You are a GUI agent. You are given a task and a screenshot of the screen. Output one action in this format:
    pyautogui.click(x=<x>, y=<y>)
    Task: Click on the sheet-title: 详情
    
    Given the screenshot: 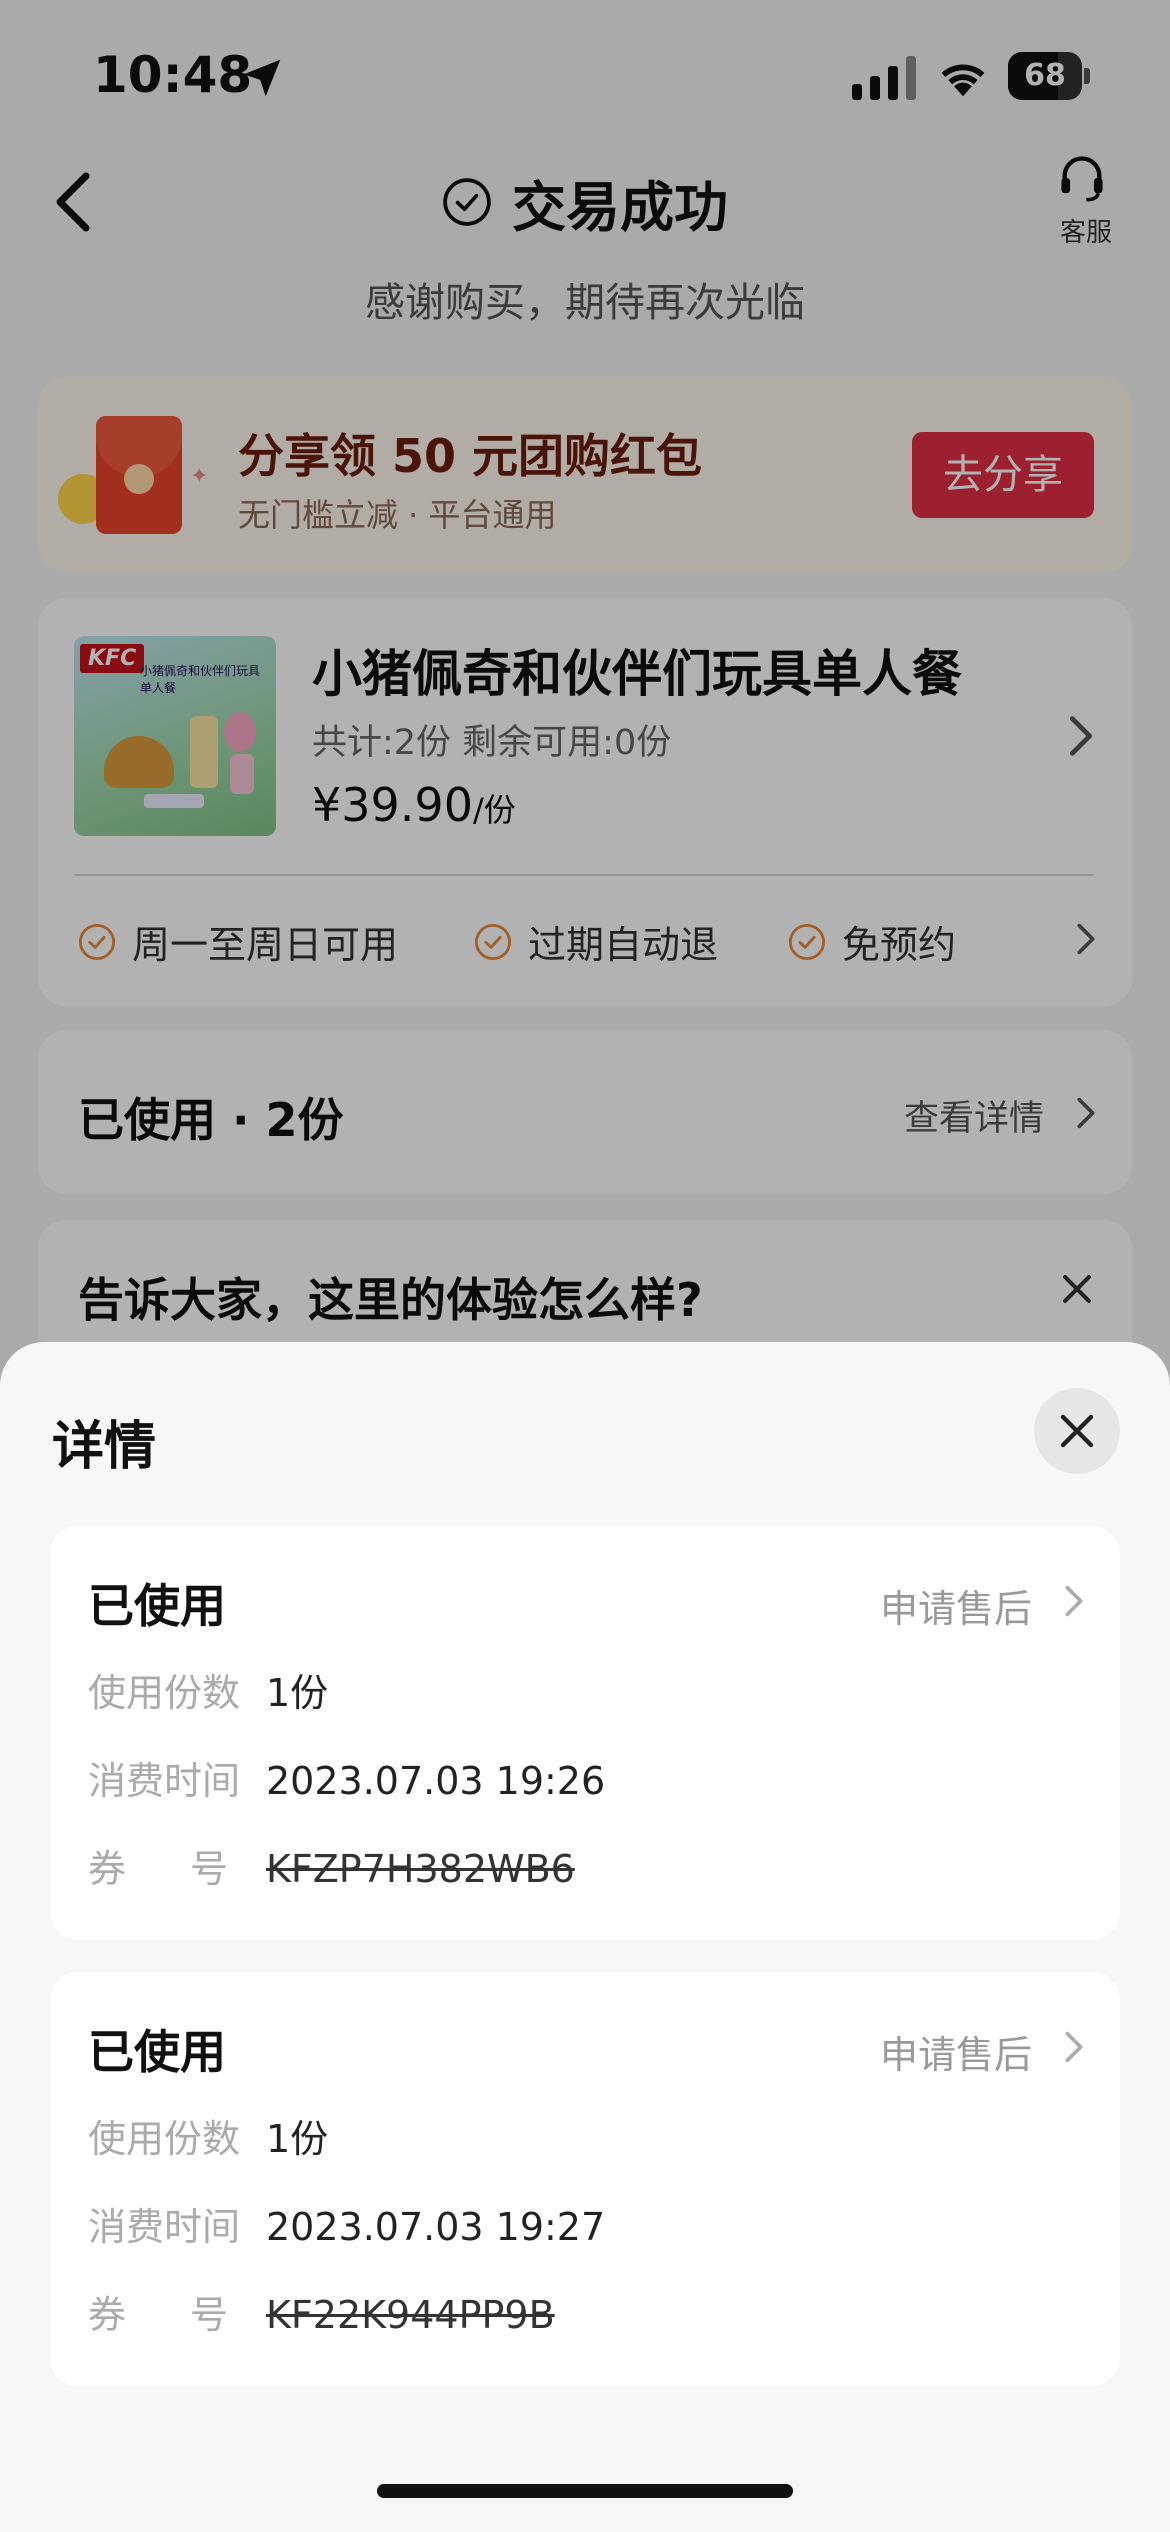 What is the action you would take?
    pyautogui.click(x=104, y=1447)
    